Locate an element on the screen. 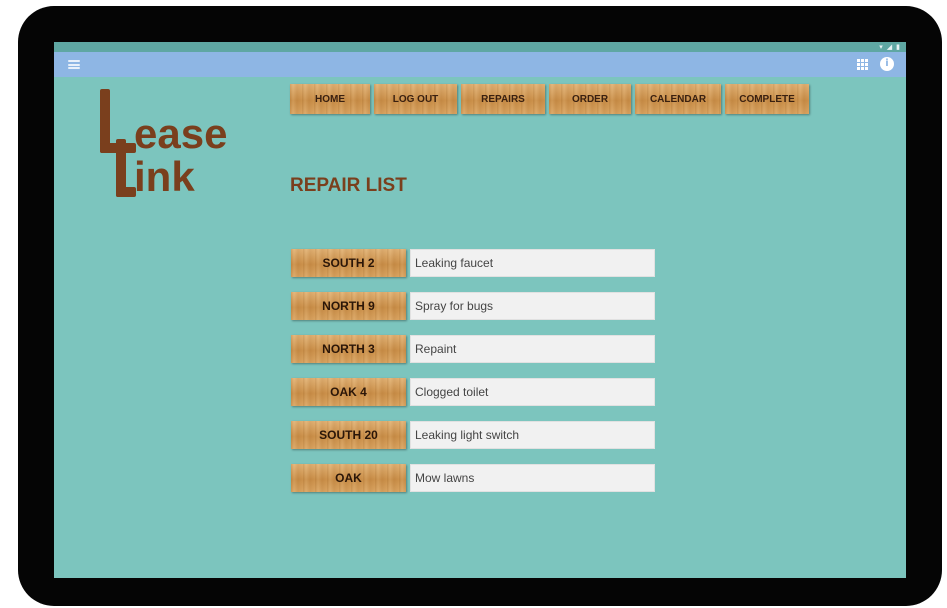 Image resolution: width=947 pixels, height=608 pixels. unit-button: OAK is located at coordinates (348, 478).